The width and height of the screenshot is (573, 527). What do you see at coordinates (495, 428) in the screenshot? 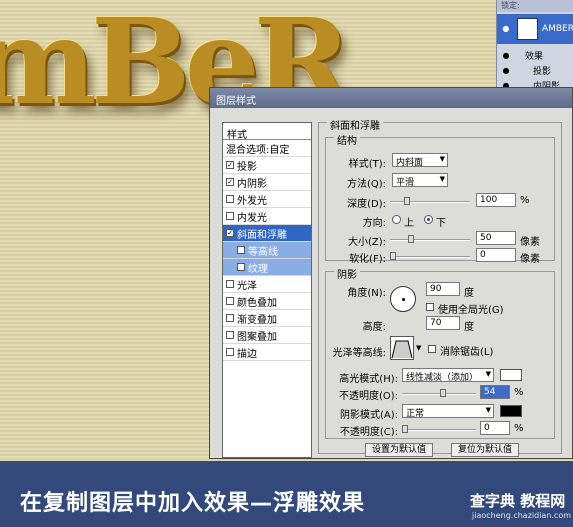
I see `shadow-opacity-input: 0` at bounding box center [495, 428].